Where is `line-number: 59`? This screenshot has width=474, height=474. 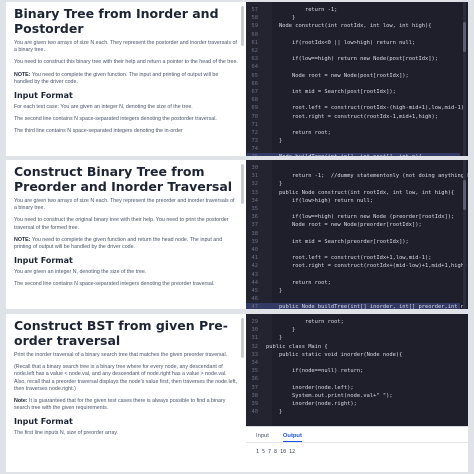
line-number: 59 is located at coordinates (255, 26).